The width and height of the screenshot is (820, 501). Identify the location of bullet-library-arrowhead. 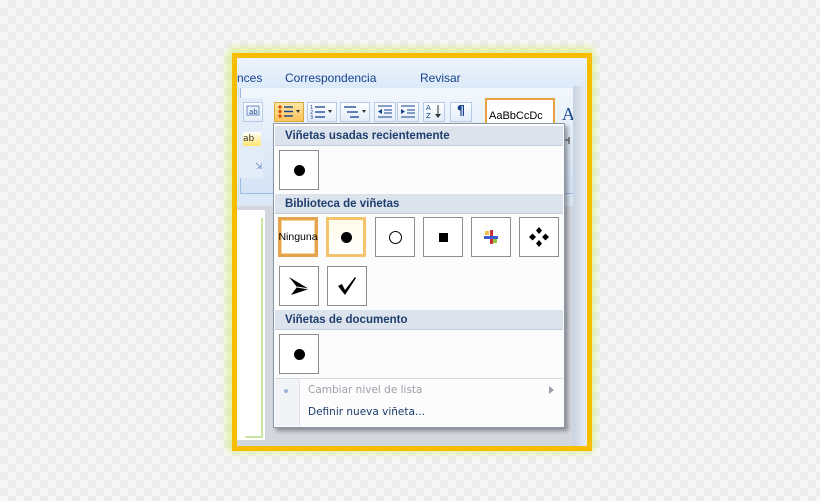
(299, 286).